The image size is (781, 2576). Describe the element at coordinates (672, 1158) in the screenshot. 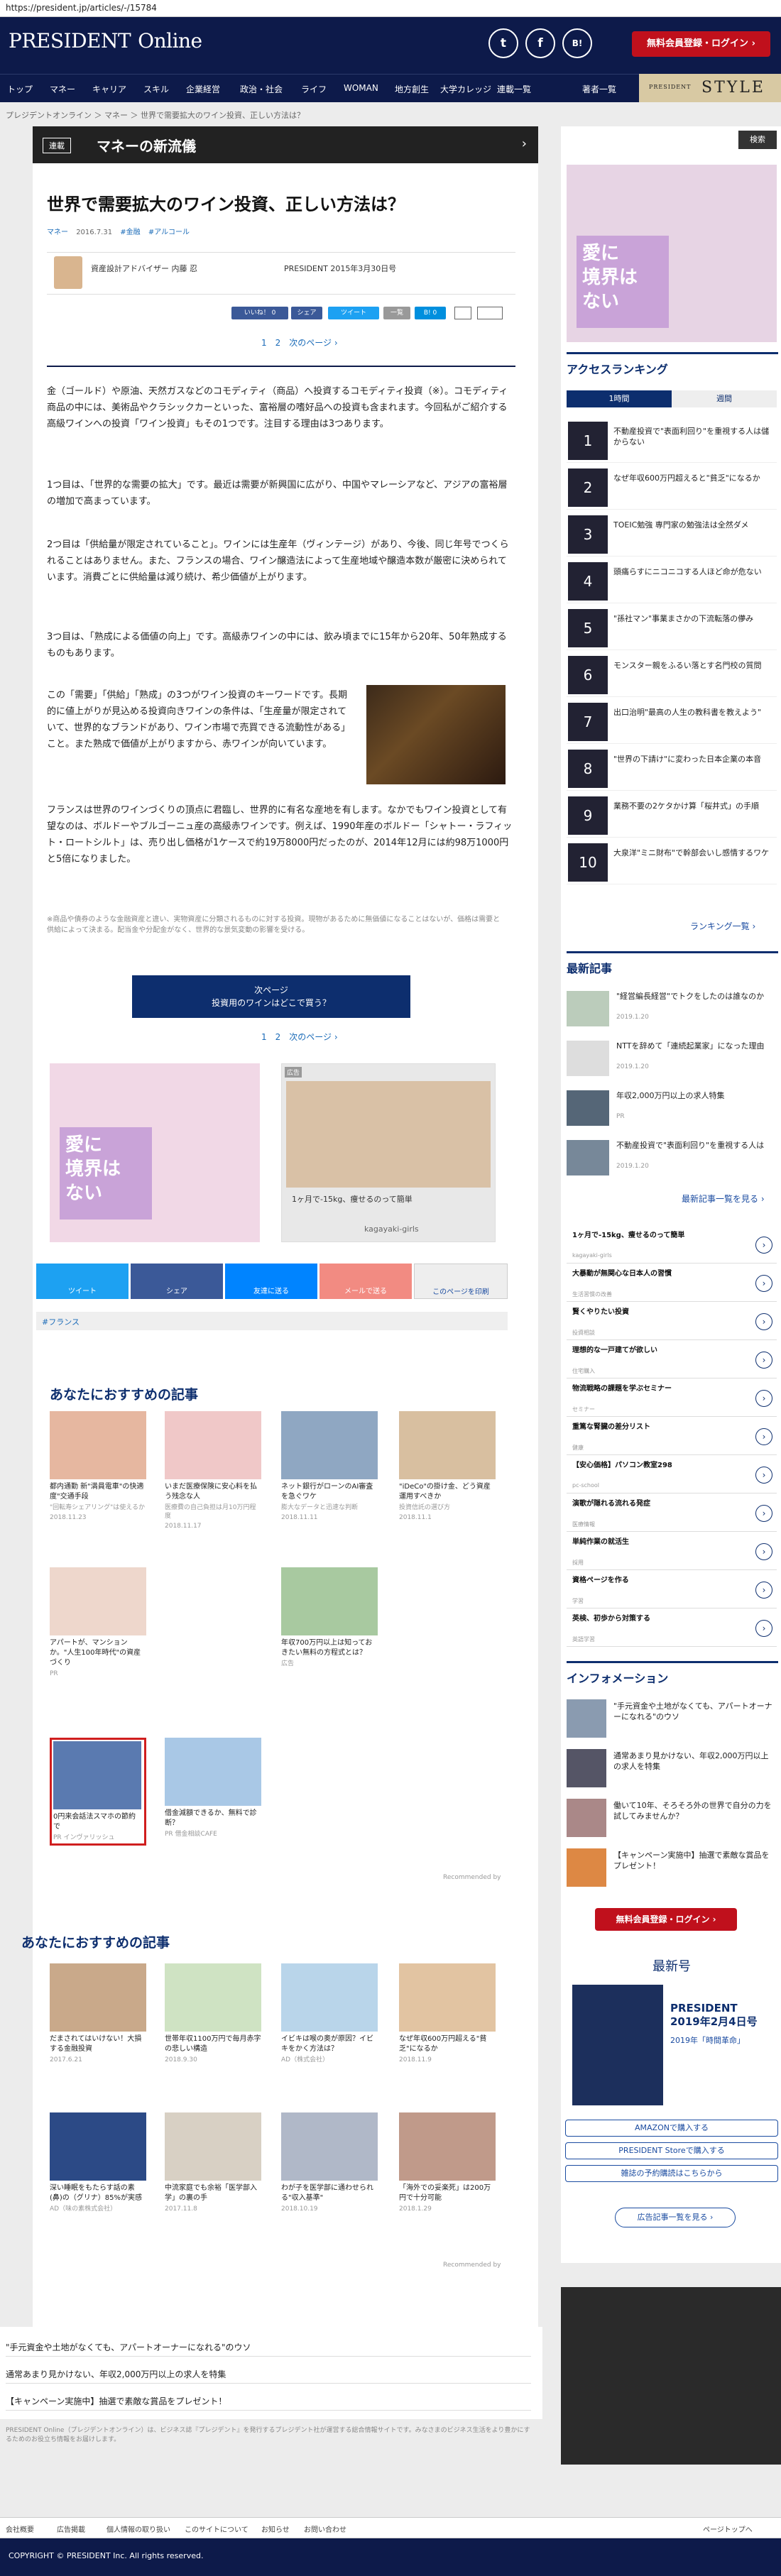

I see `latest-item: 不動産投資で"表面利回り"を重視する人は 2019.1.20` at that location.